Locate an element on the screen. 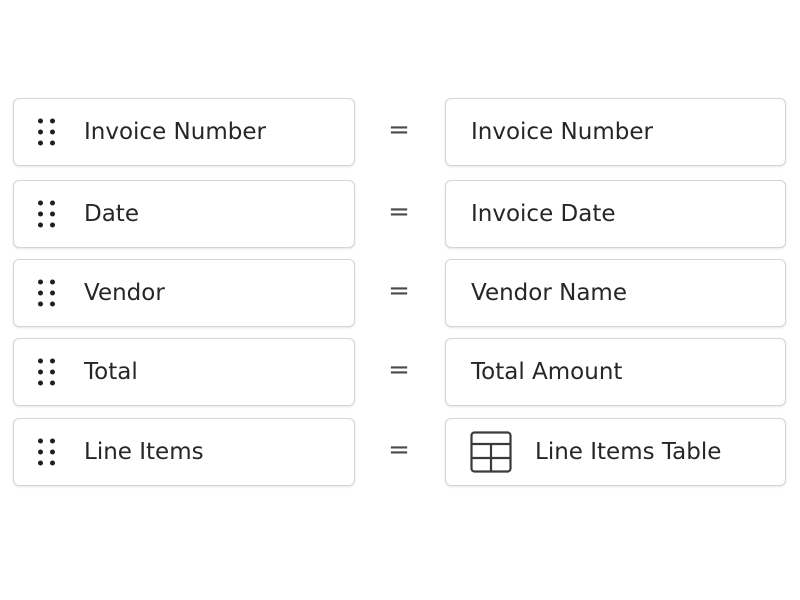 The image size is (800, 600). target-field-label: Invoice Date is located at coordinates (543, 214).